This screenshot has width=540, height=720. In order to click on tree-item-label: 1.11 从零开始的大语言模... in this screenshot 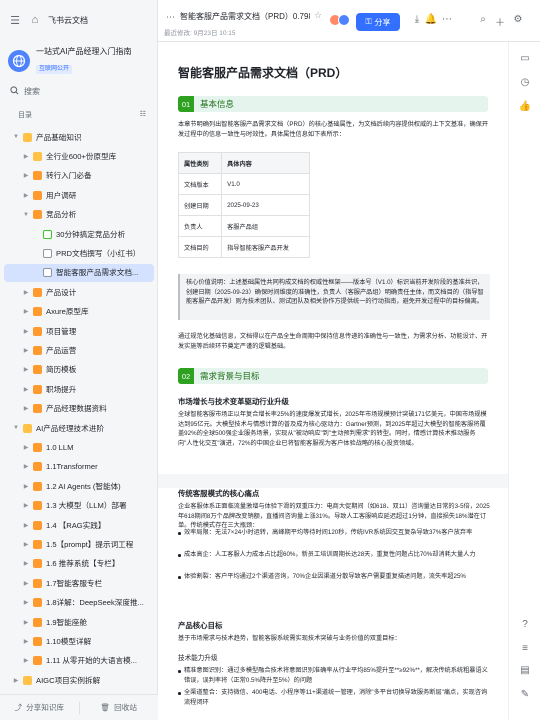, I will do `click(91, 661)`.